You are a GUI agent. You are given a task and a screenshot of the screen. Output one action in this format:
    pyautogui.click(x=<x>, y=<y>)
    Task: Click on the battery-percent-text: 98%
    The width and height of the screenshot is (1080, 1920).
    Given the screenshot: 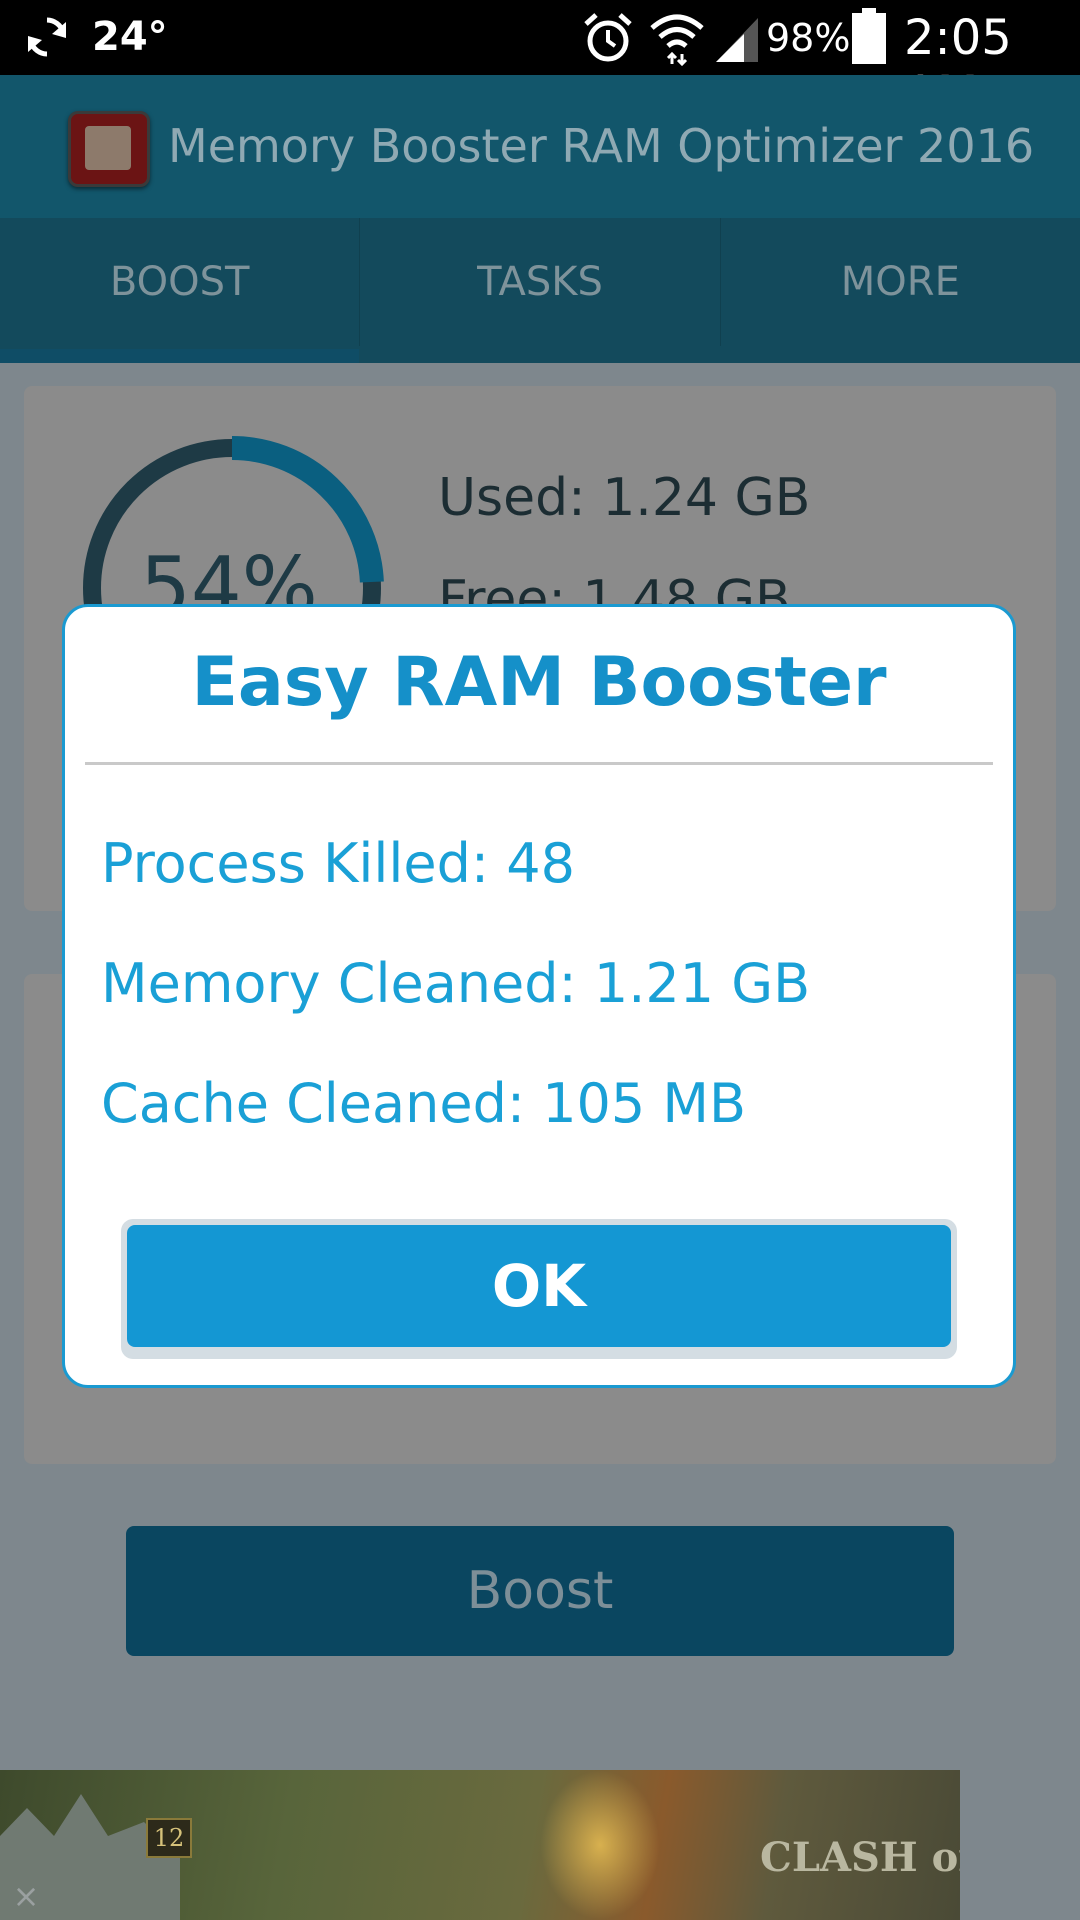 What is the action you would take?
    pyautogui.click(x=808, y=38)
    